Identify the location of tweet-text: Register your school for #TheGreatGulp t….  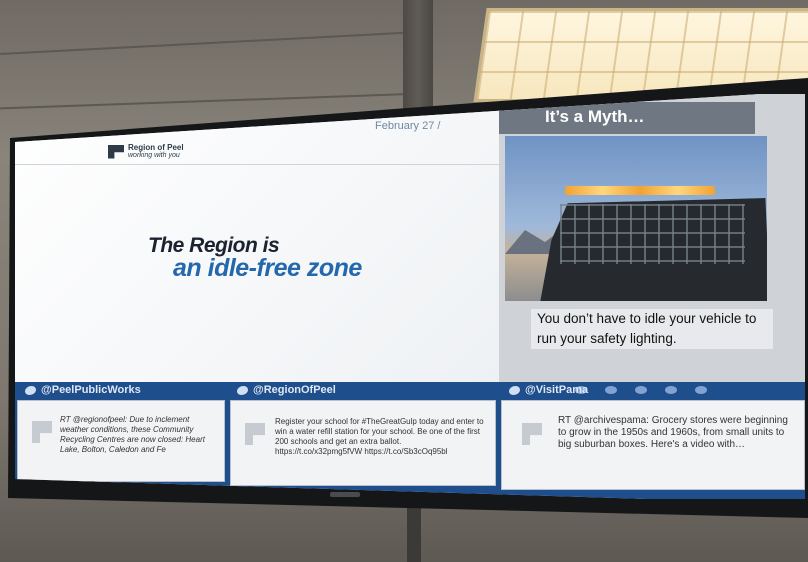
(379, 436).